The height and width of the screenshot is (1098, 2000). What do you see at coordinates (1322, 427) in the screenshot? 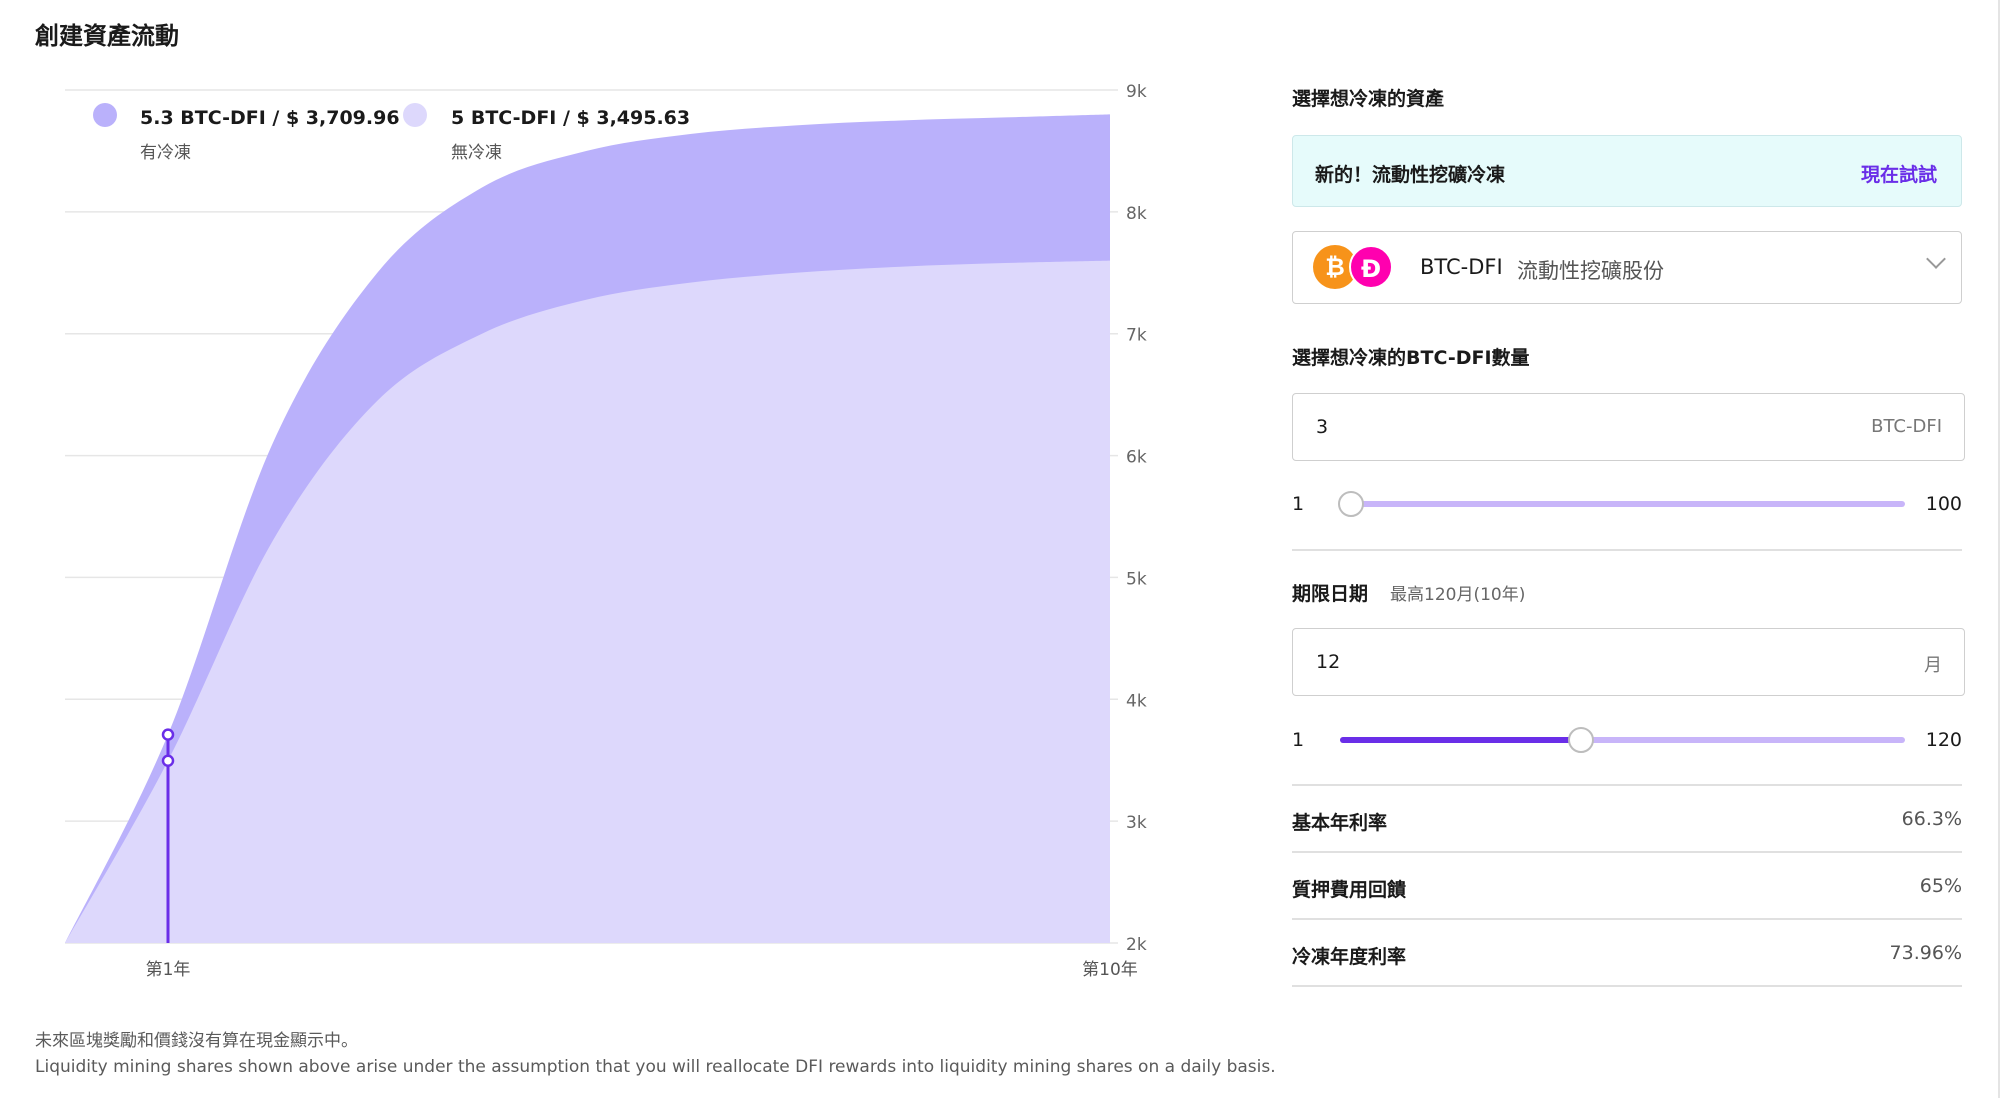
I see `amount-input-value: 3` at bounding box center [1322, 427].